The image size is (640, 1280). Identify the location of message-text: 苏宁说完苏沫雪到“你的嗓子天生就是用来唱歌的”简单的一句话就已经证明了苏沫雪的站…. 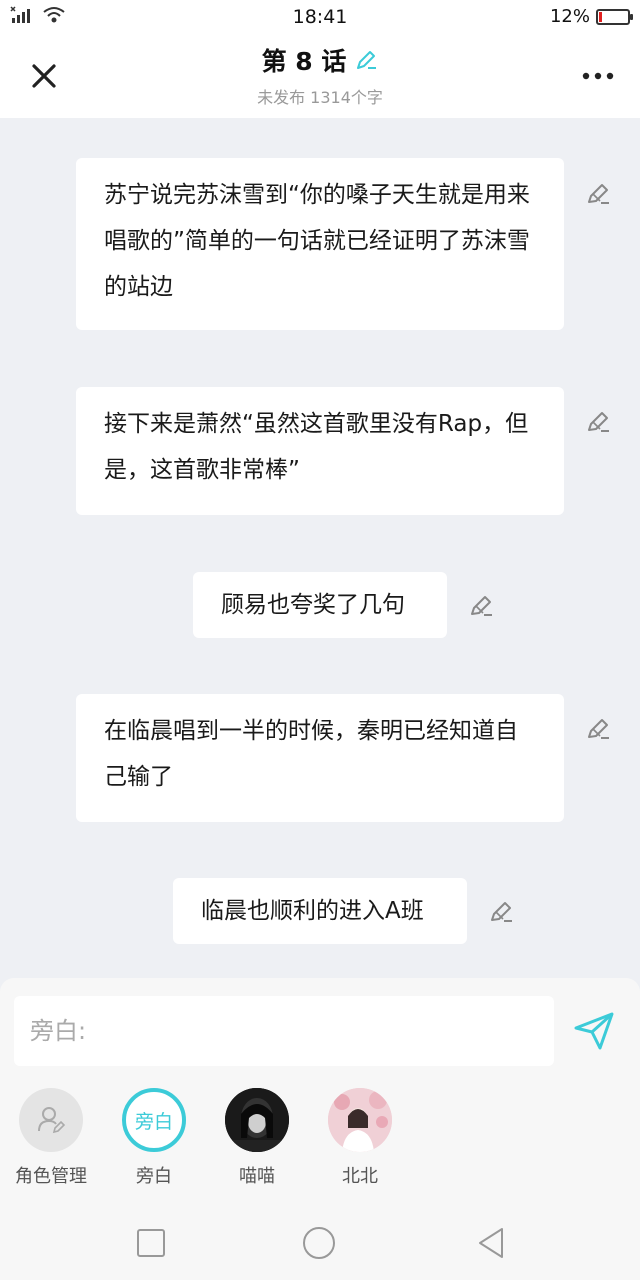
(317, 241).